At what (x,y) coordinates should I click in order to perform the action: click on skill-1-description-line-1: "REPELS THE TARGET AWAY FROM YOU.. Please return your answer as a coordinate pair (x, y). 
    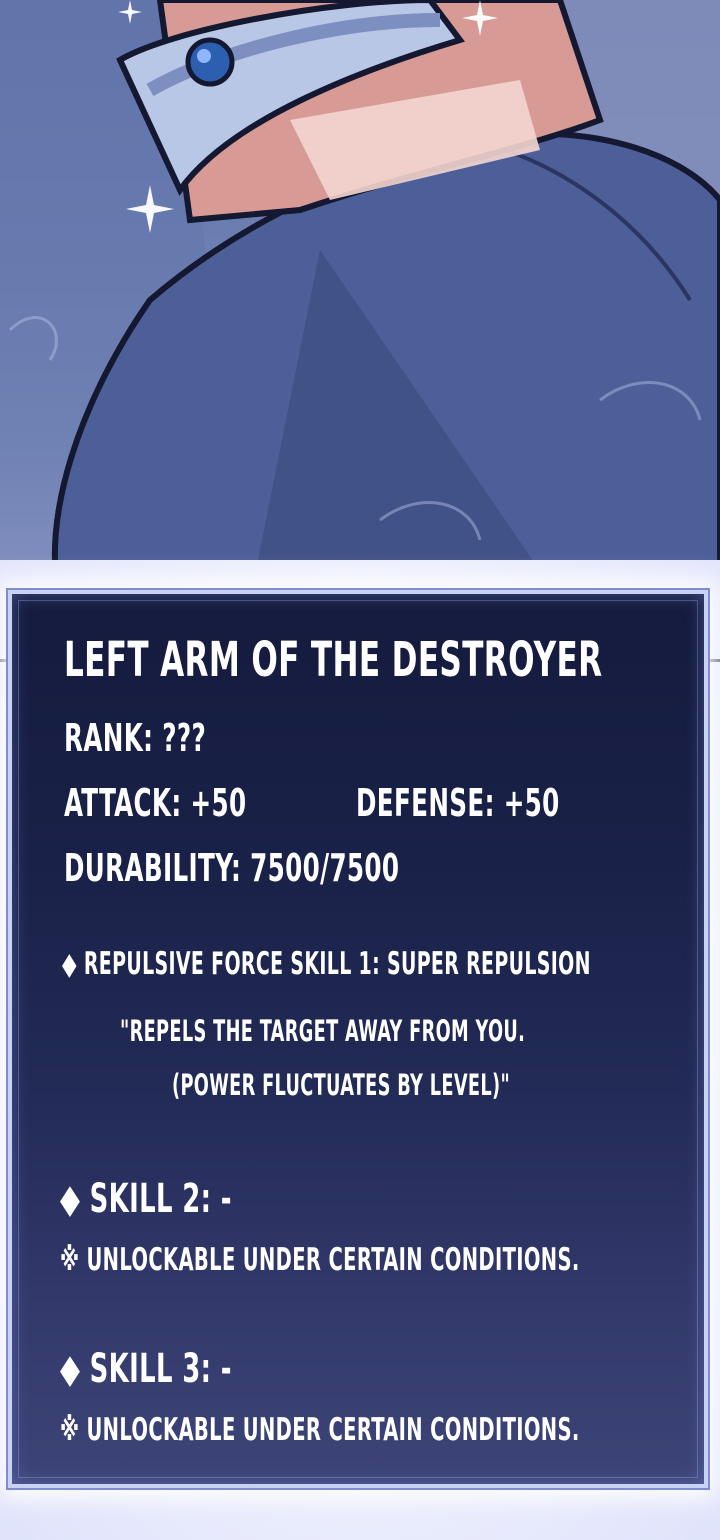
    Looking at the image, I should click on (323, 1031).